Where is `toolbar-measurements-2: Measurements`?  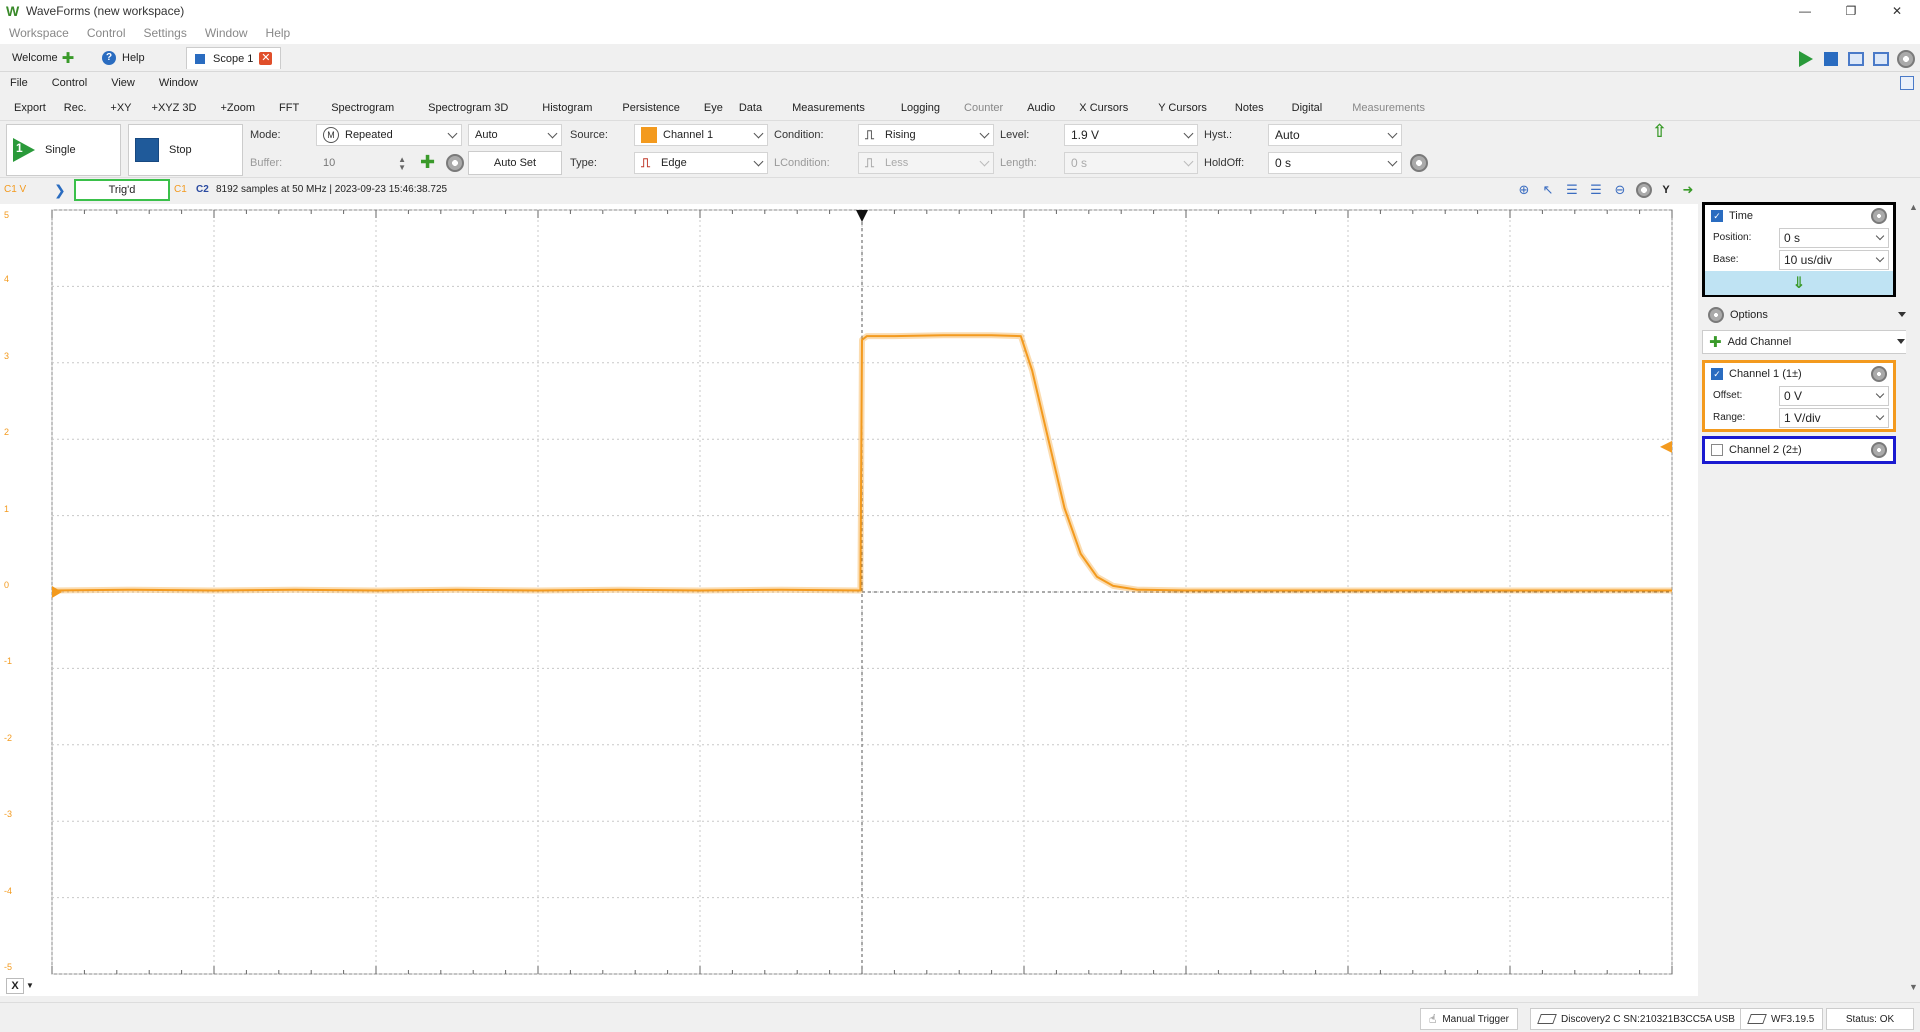 toolbar-measurements-2: Measurements is located at coordinates (1388, 108).